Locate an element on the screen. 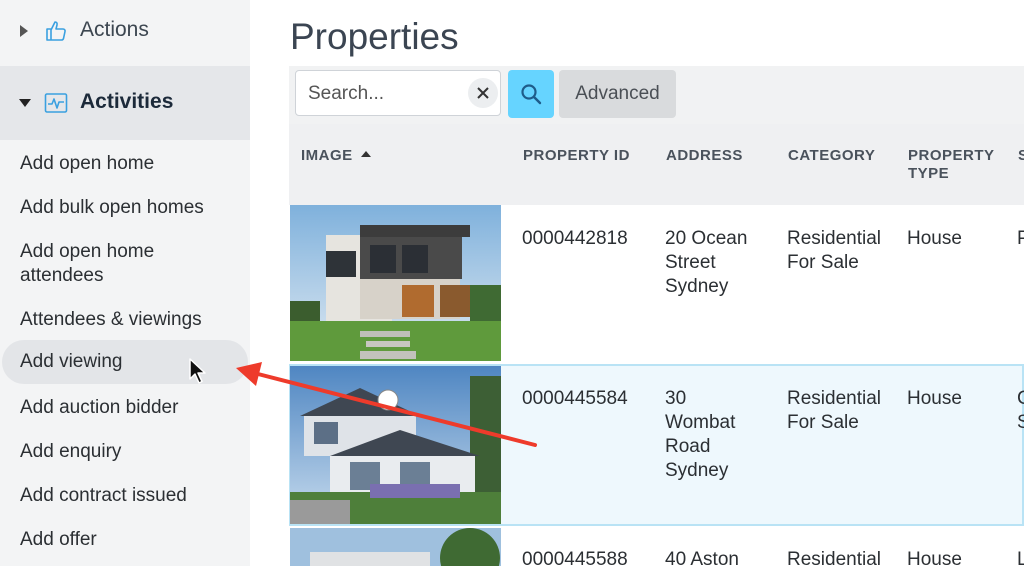 The width and height of the screenshot is (1024, 566). menu-item-add-open-home: Add open home is located at coordinates (125, 164).